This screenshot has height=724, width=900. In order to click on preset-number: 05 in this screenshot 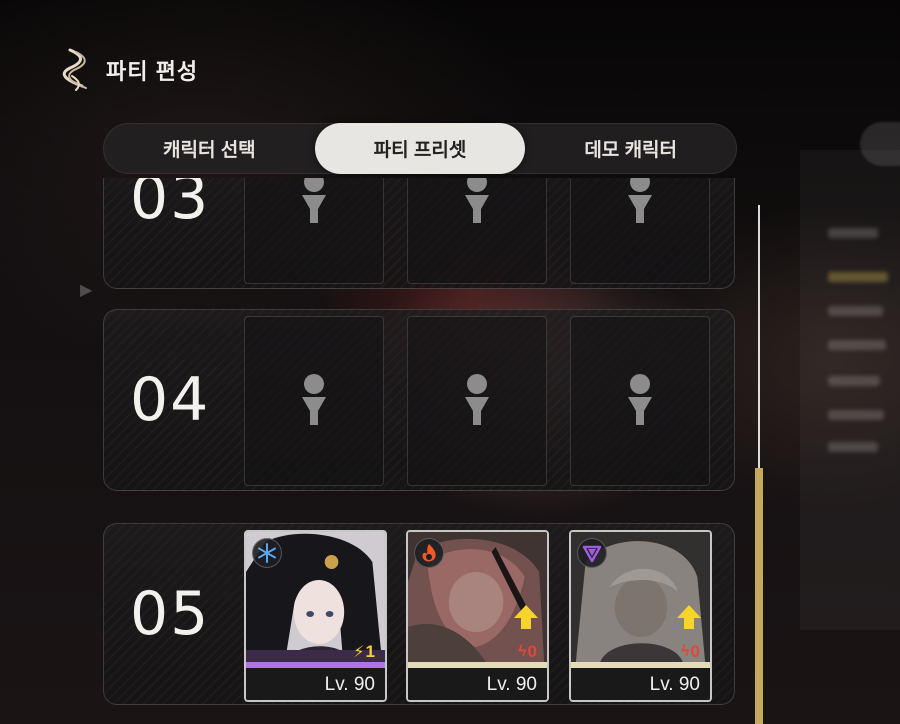, I will do `click(170, 614)`.